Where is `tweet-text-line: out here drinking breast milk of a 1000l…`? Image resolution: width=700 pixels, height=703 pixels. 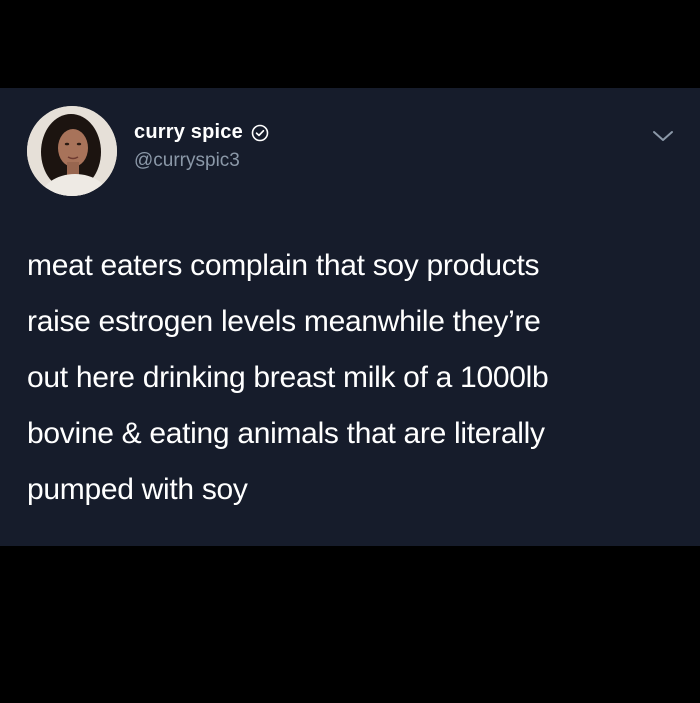
tweet-text-line: out here drinking breast milk of a 1000l… is located at coordinates (288, 377).